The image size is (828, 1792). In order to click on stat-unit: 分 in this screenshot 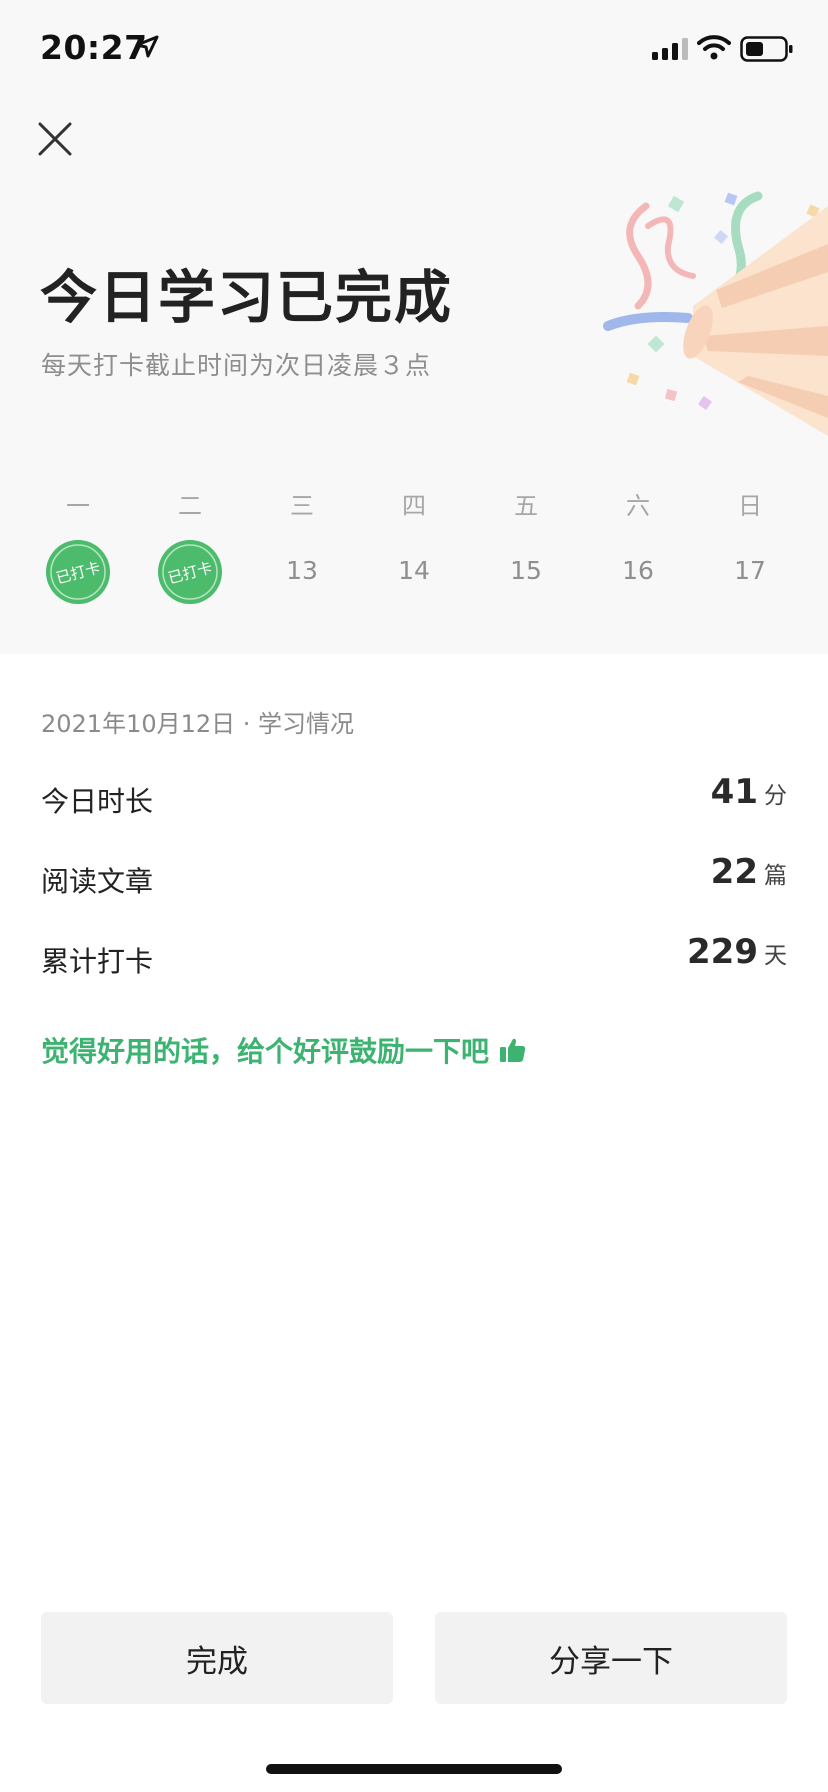, I will do `click(775, 796)`.